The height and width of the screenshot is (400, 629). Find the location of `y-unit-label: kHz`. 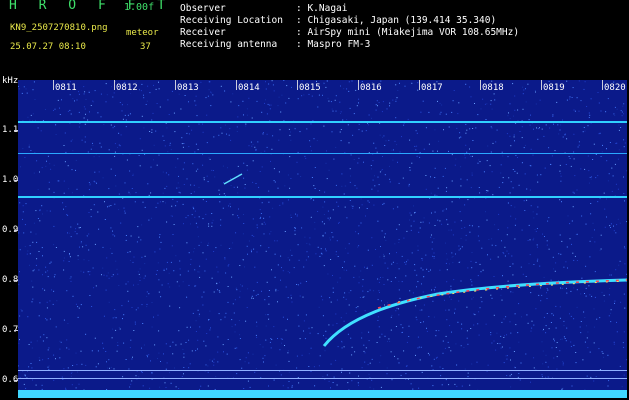

y-unit-label: kHz is located at coordinates (10, 81).